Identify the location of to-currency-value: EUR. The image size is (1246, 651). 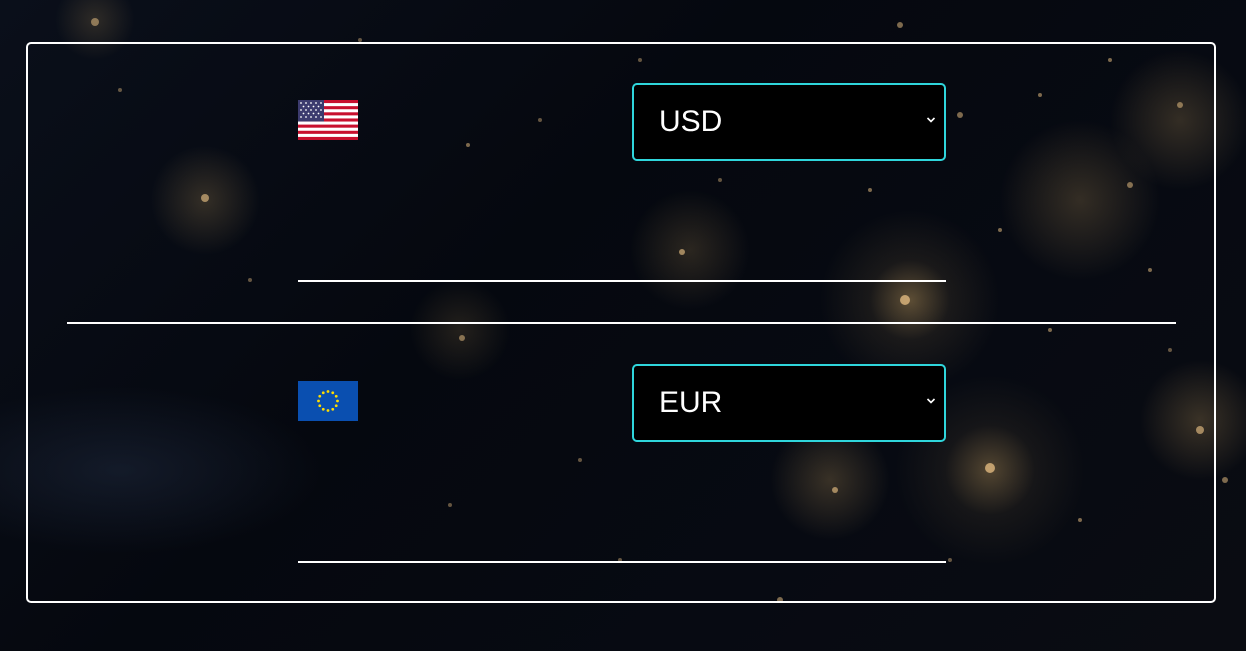
(691, 402).